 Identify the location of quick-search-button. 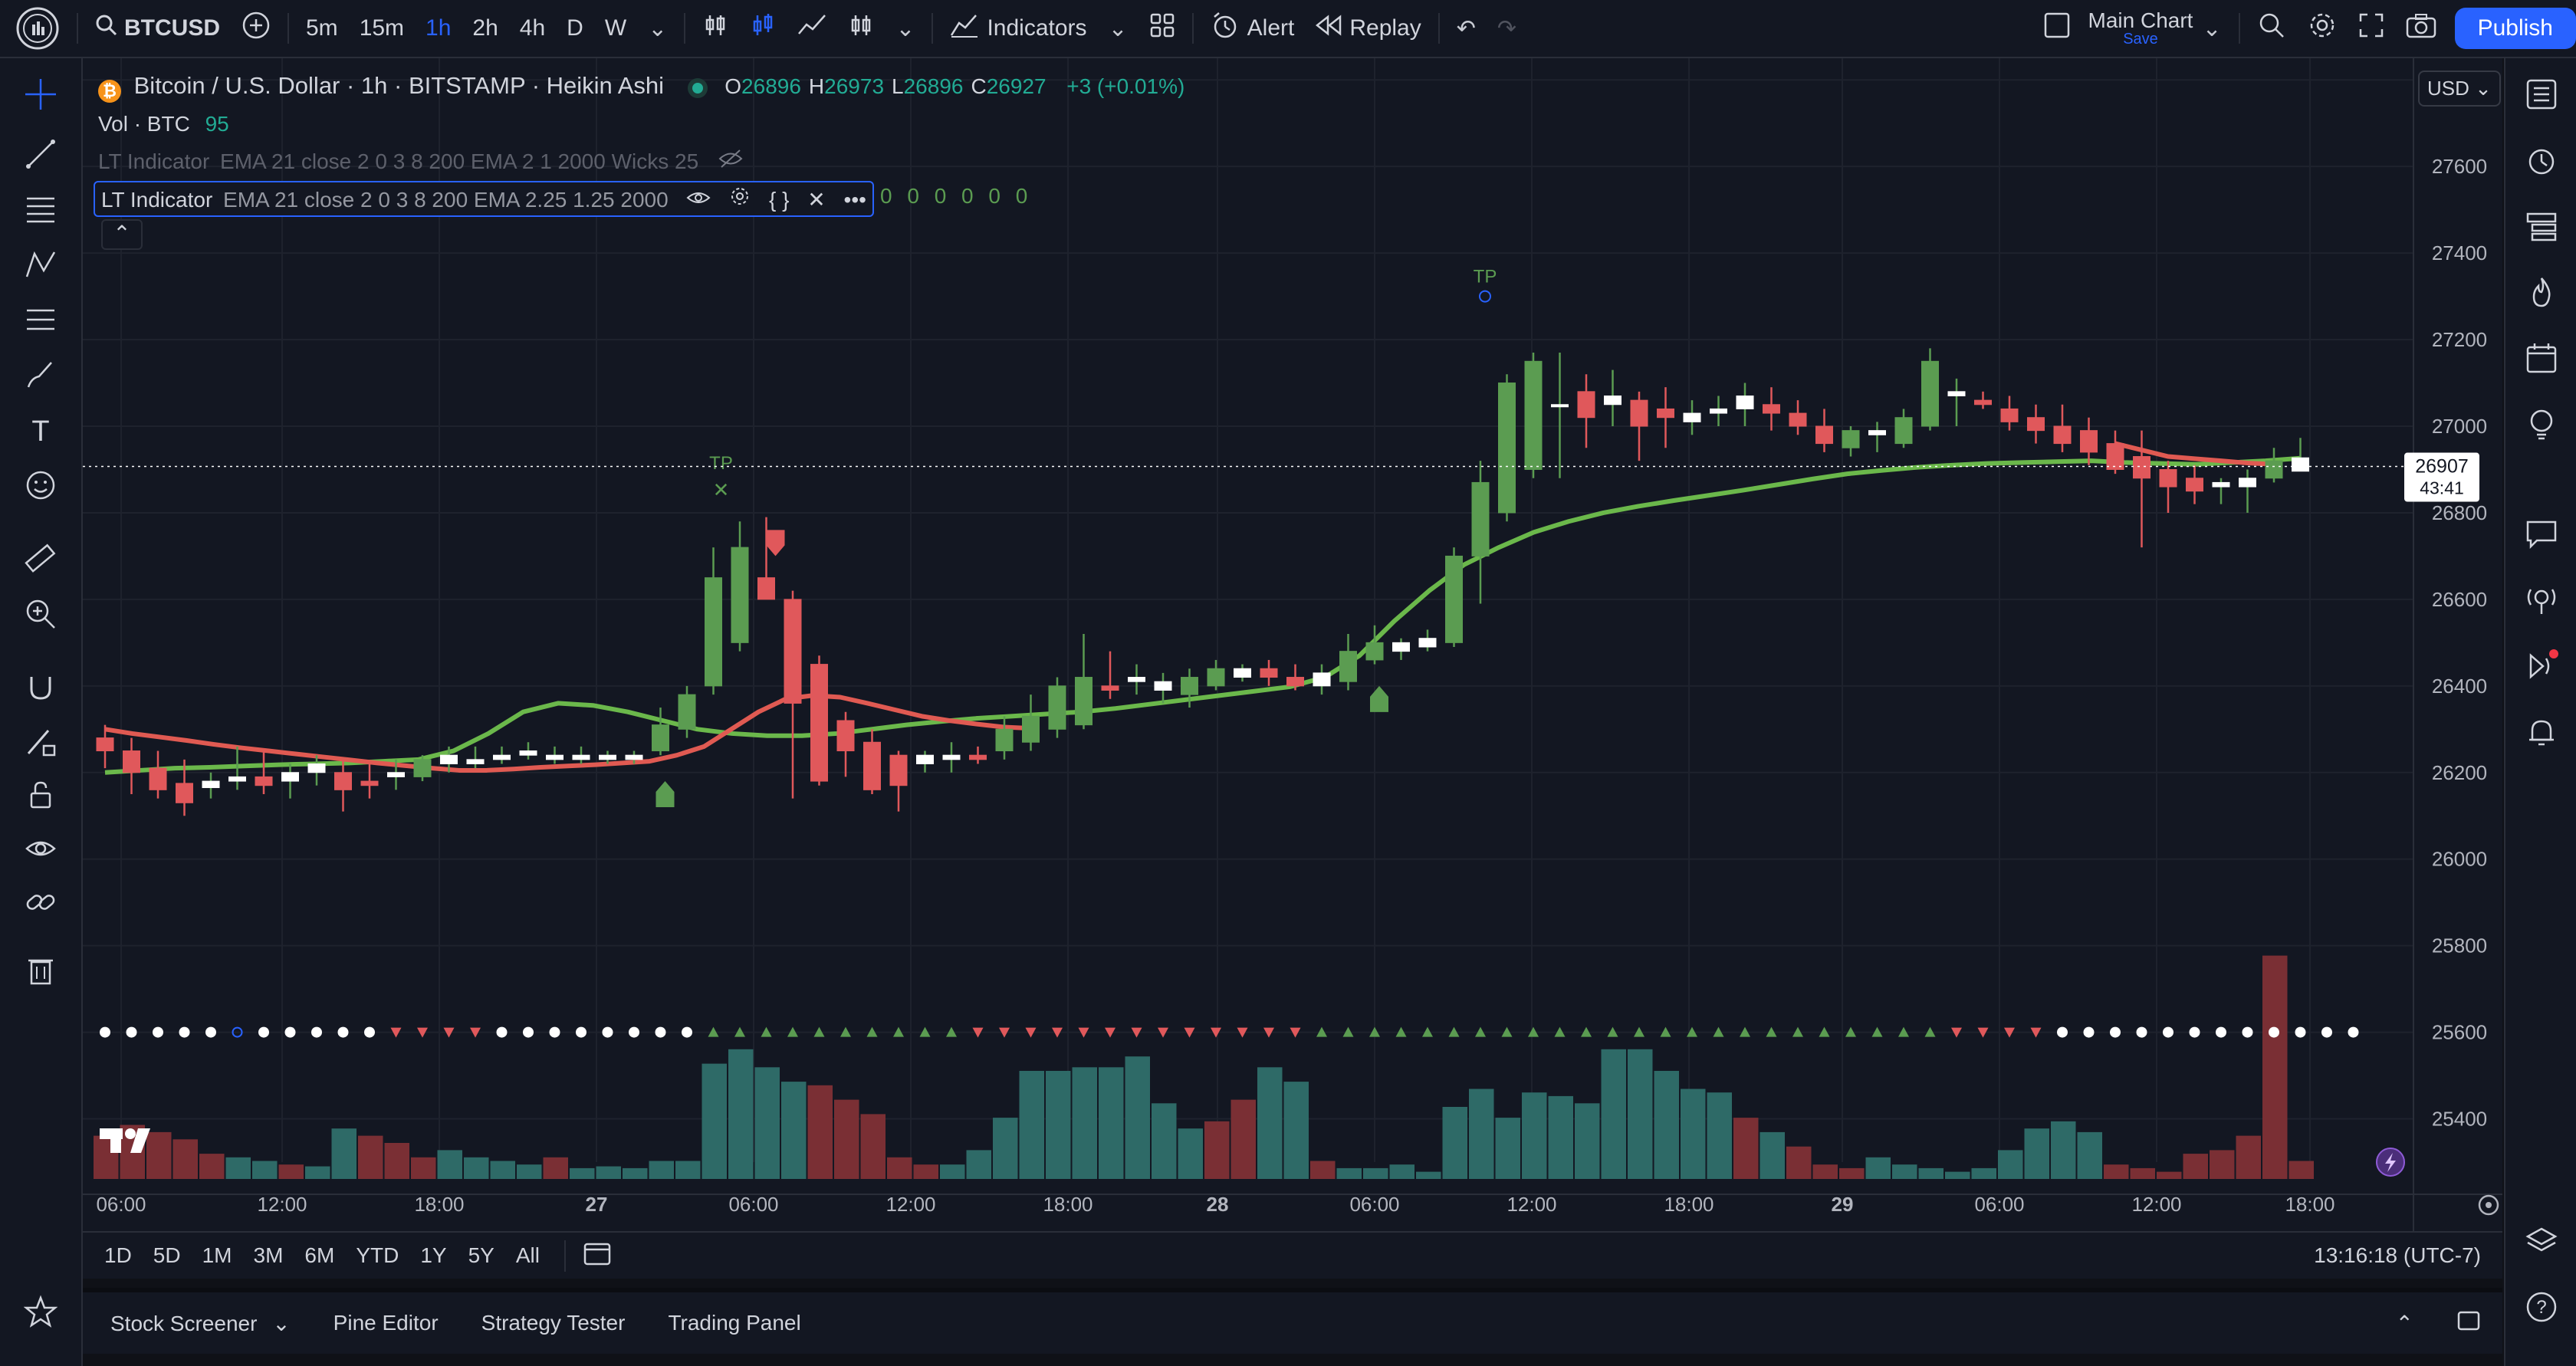
(2272, 28).